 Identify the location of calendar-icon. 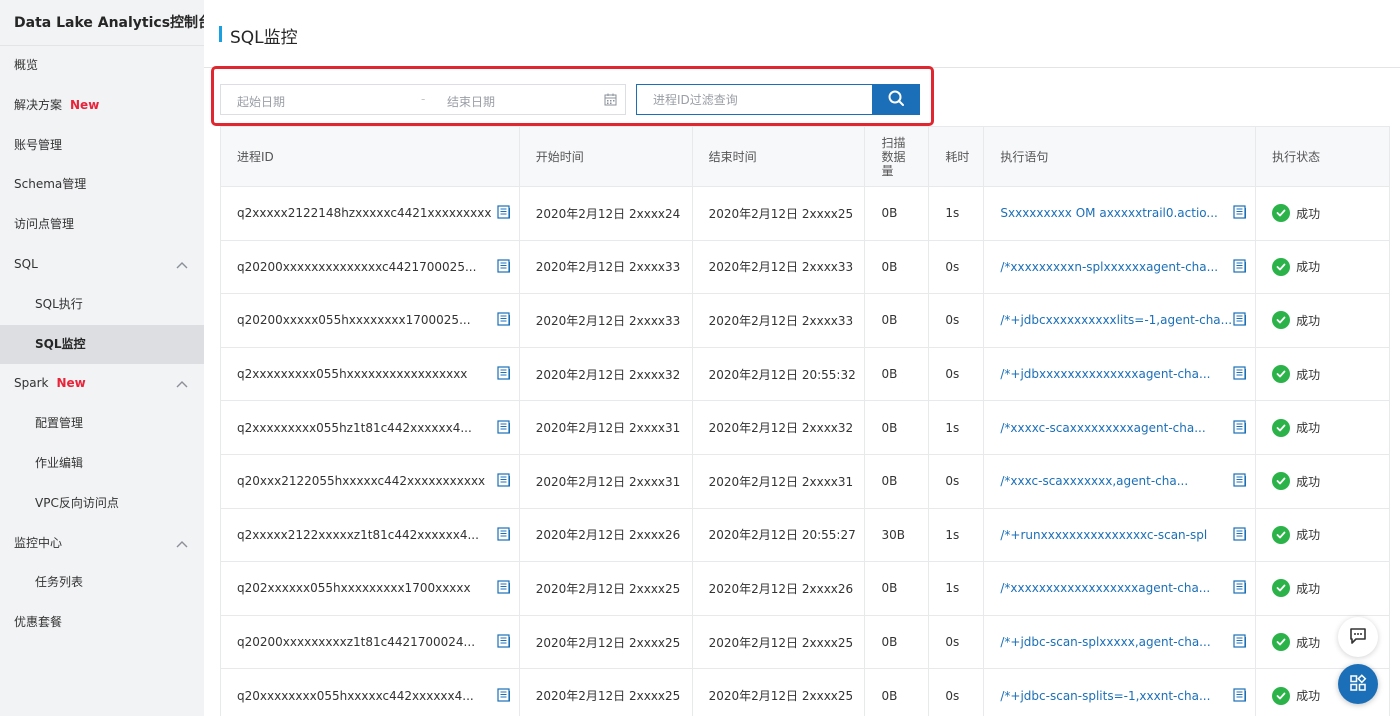
(610, 101).